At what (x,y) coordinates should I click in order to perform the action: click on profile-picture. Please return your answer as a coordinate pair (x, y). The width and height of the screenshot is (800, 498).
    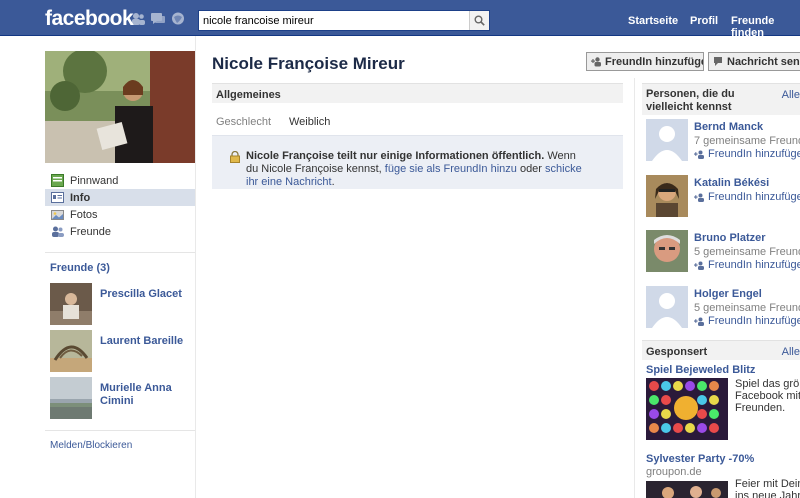
    Looking at the image, I should click on (120, 107).